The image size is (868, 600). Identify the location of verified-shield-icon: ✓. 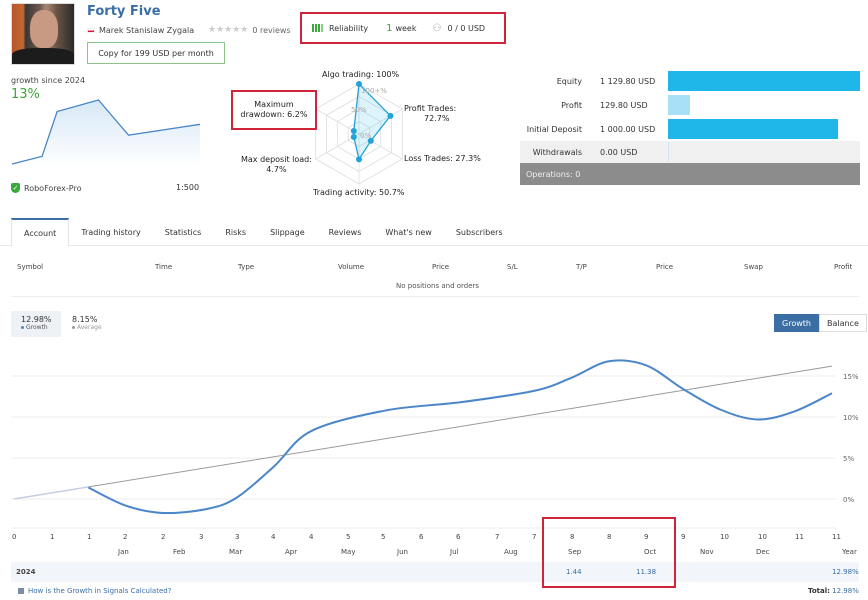
(15, 188).